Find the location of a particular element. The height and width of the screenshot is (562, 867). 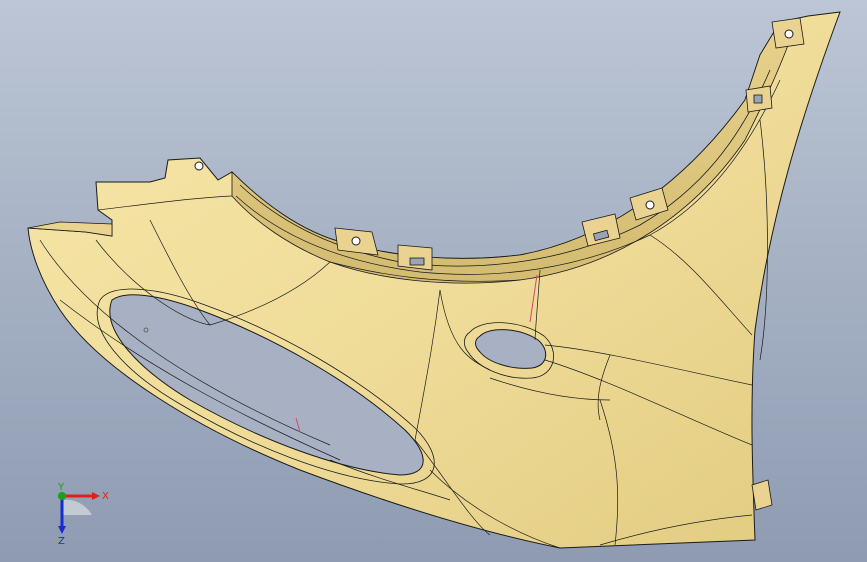

z-axis-label: Z is located at coordinates (61, 541).